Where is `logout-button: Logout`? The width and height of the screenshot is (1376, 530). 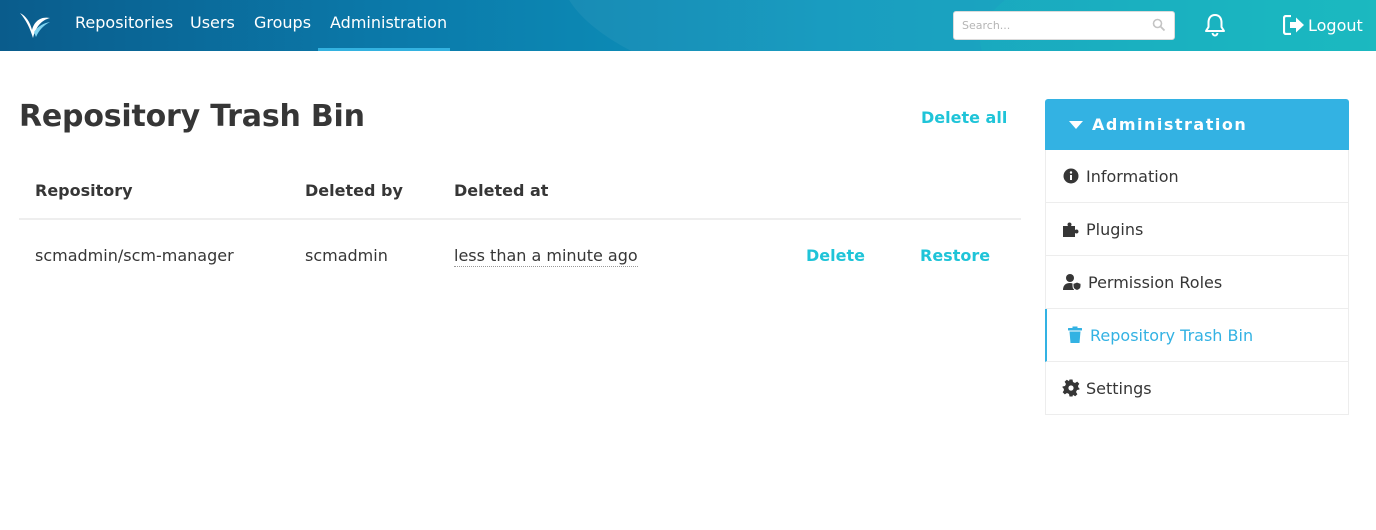
logout-button: Logout is located at coordinates (1323, 25).